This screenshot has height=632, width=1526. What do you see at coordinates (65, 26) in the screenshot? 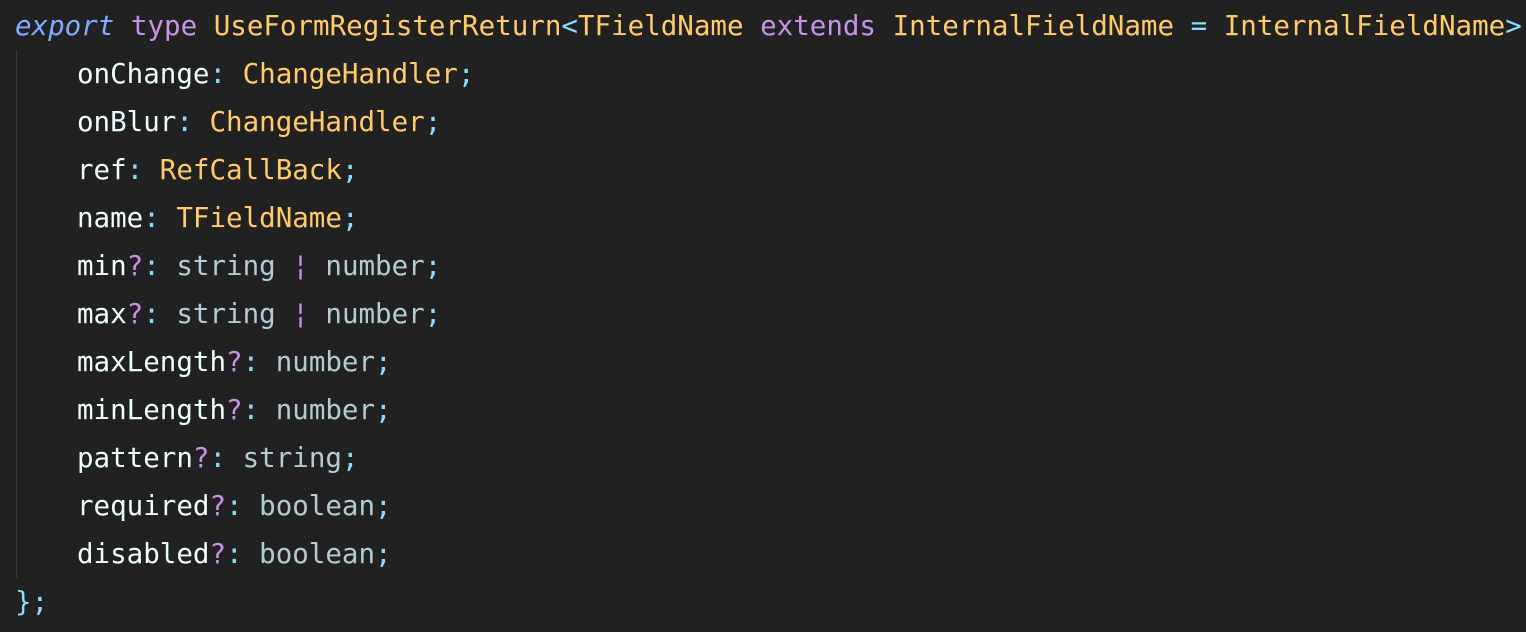
I see `code-token-export: export` at bounding box center [65, 26].